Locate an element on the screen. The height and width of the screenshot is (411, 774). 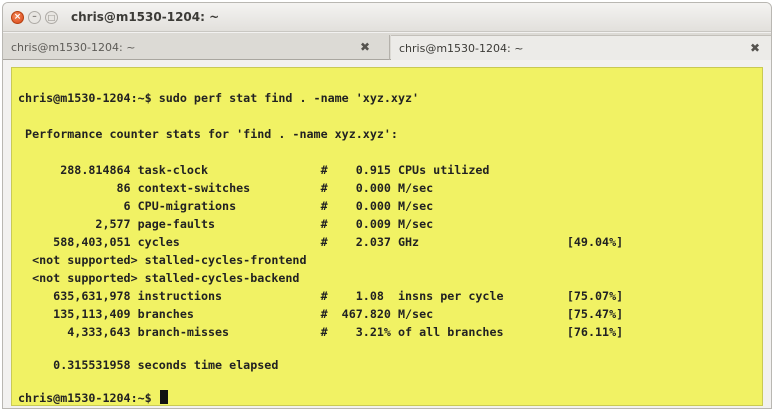
terminal-prompt: chris@m1530-1204:~$ is located at coordinates (88, 398).